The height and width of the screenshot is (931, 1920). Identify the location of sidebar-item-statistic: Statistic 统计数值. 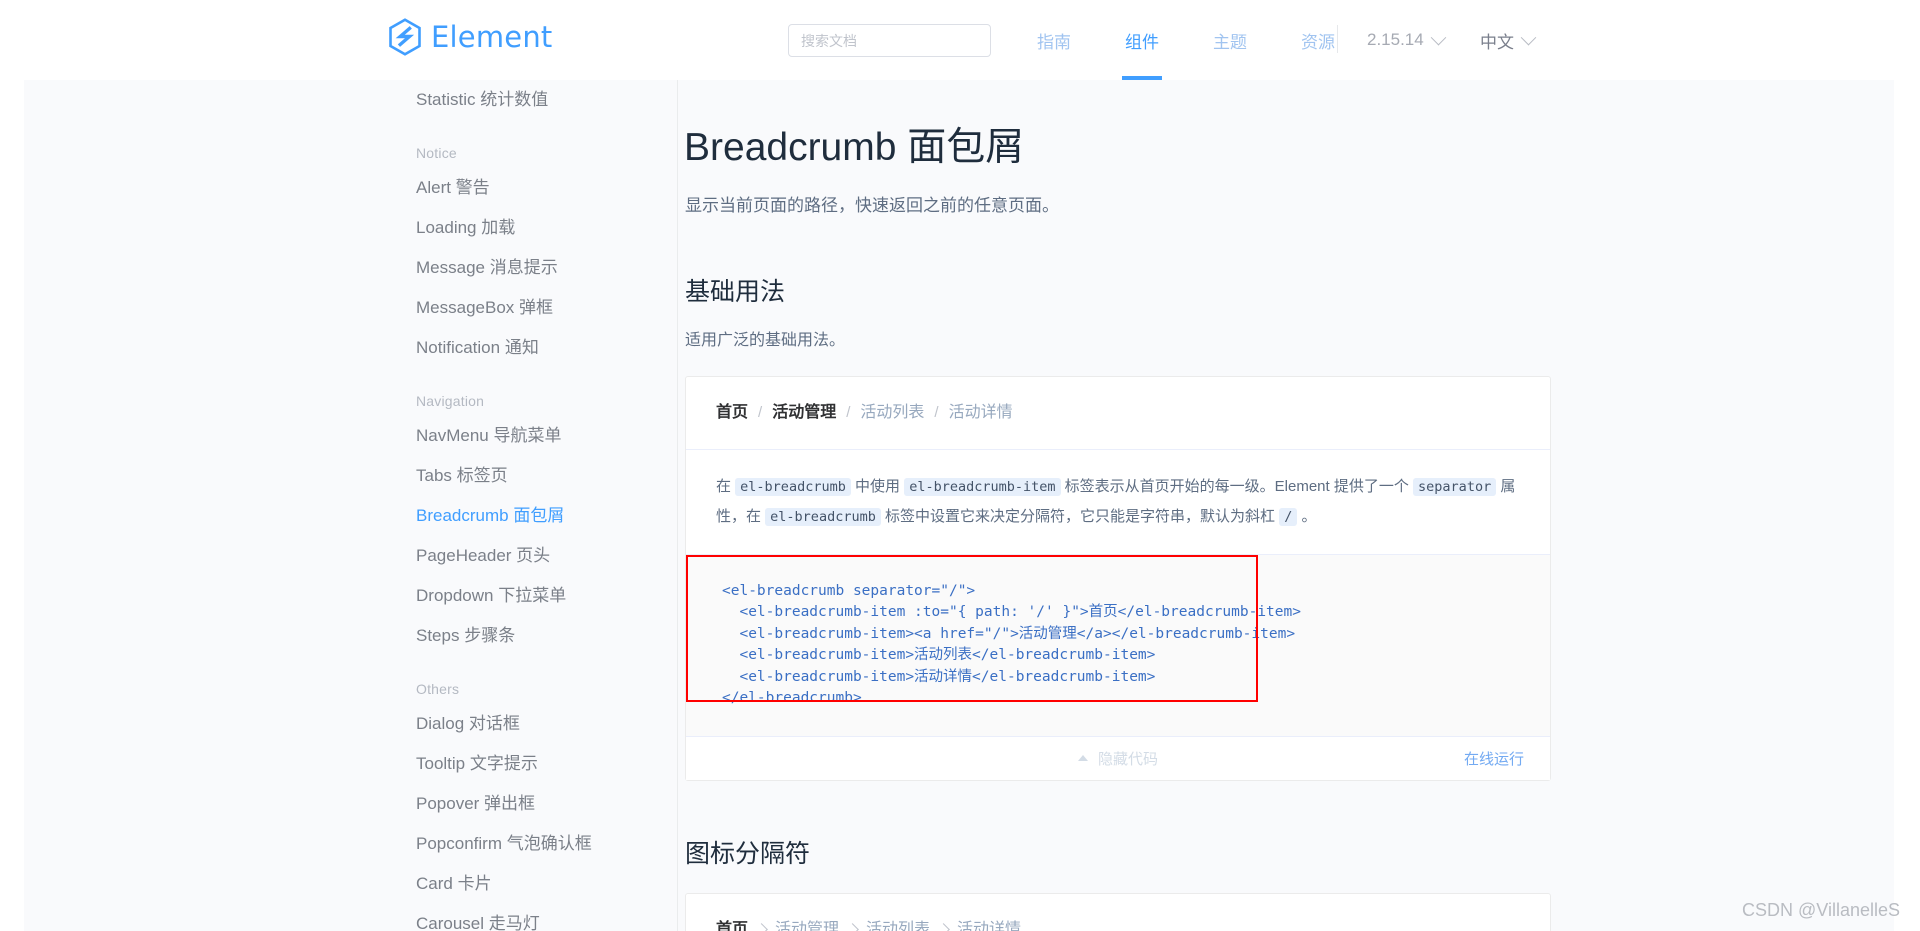
(532, 100).